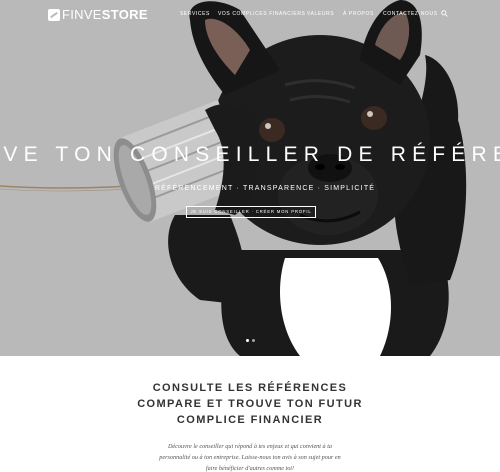 The width and height of the screenshot is (500, 472). I want to click on advisor-signup-button: Je suis conseiller · Créer mon profil, so click(251, 212).